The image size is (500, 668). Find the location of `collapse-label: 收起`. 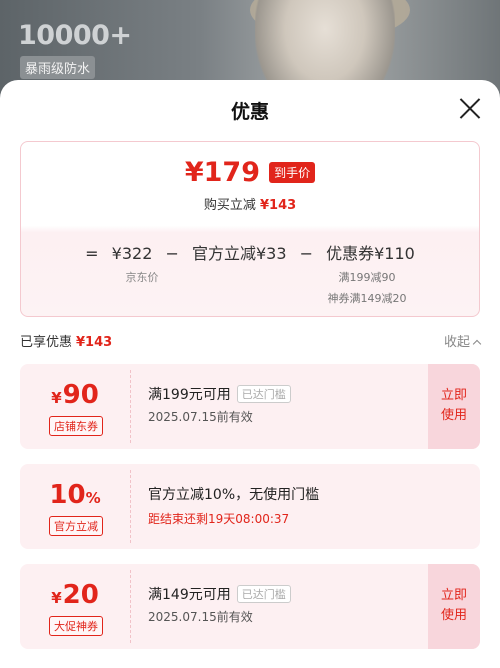

collapse-label: 收起 is located at coordinates (456, 342).